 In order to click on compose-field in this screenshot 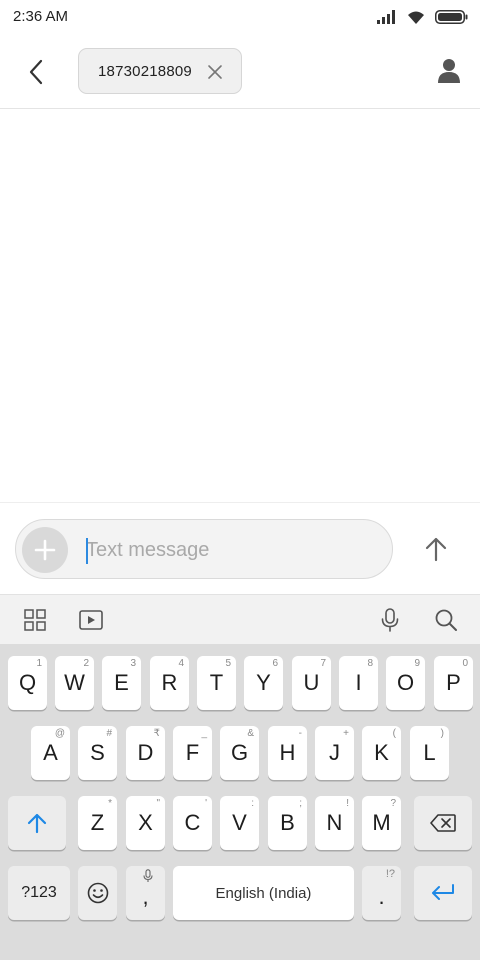, I will do `click(204, 549)`.